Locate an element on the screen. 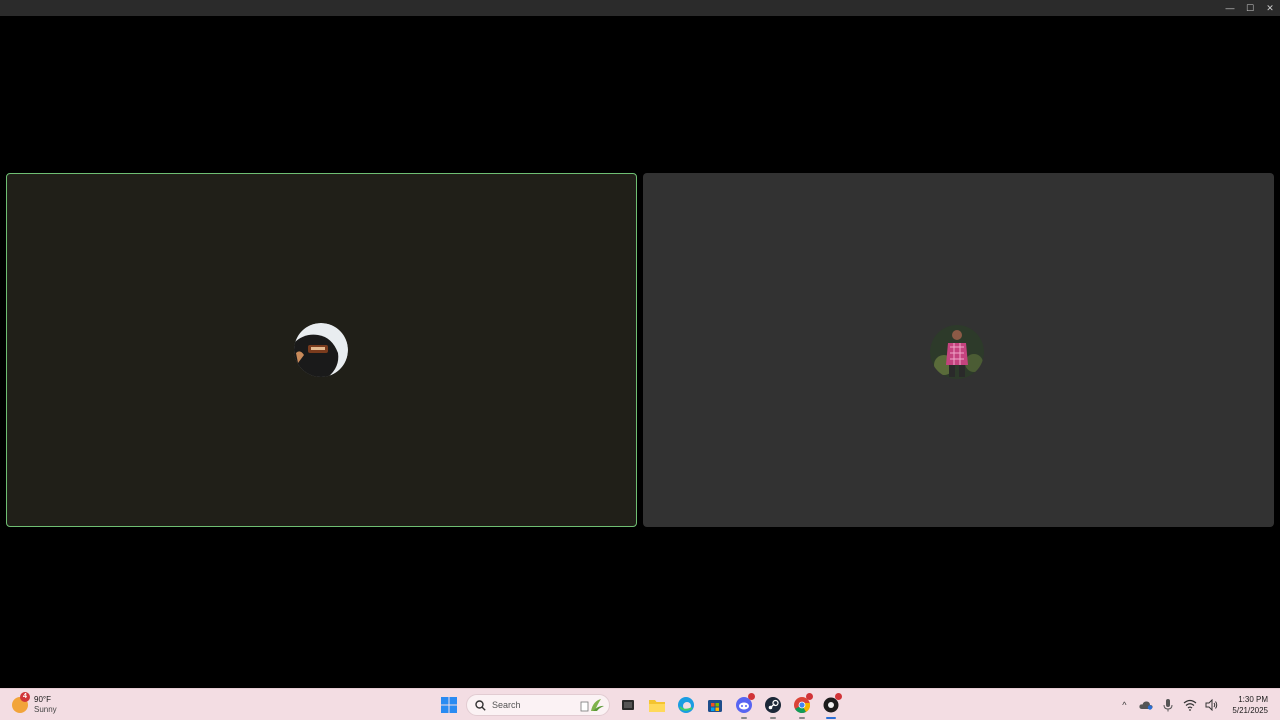 The width and height of the screenshot is (1280, 720). file-explorer-icon is located at coordinates (657, 705).